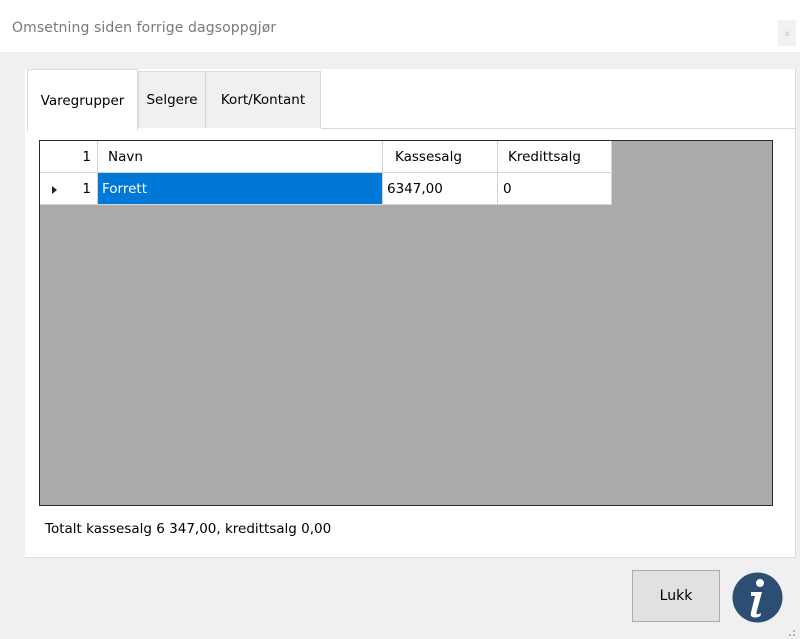  I want to click on tab-label: Kort/Kontant, so click(263, 100).